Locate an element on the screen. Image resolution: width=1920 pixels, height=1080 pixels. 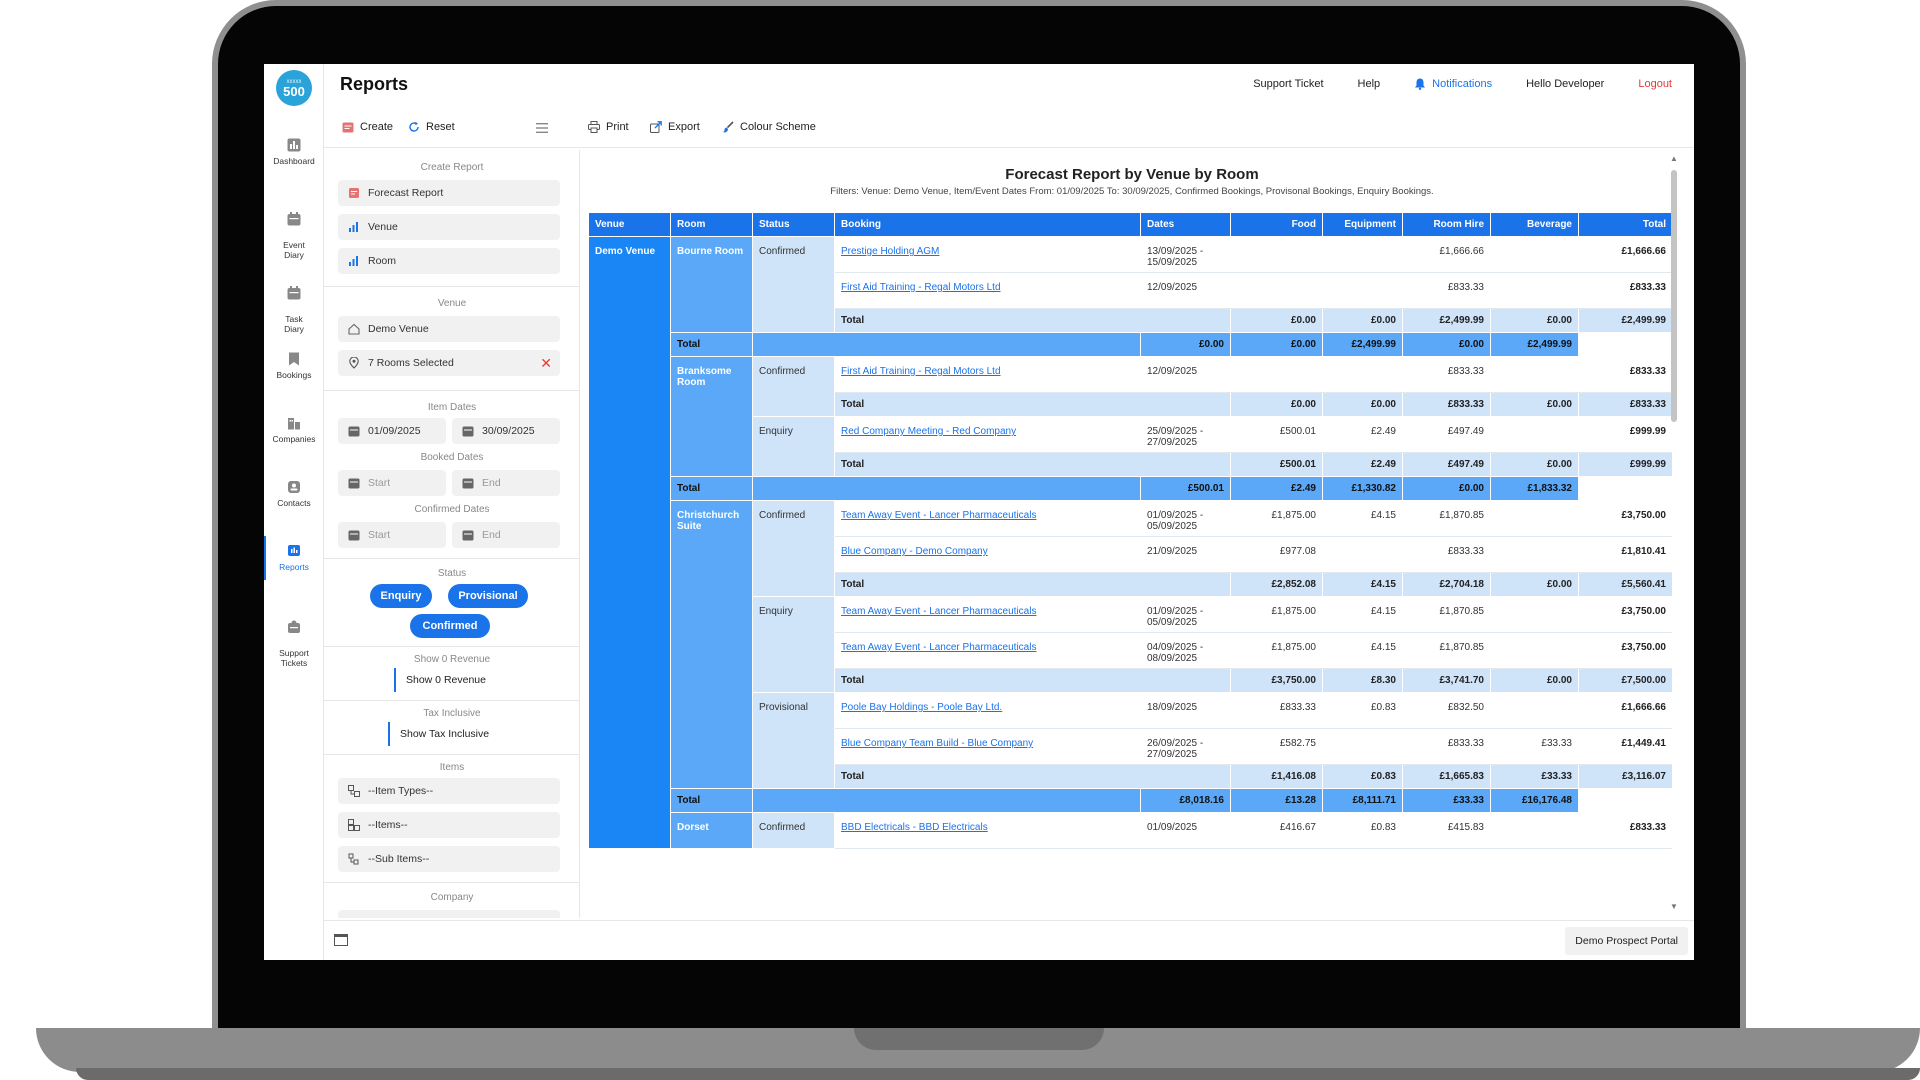
item-date-to-value: 30/09/2025 is located at coordinates (508, 431).